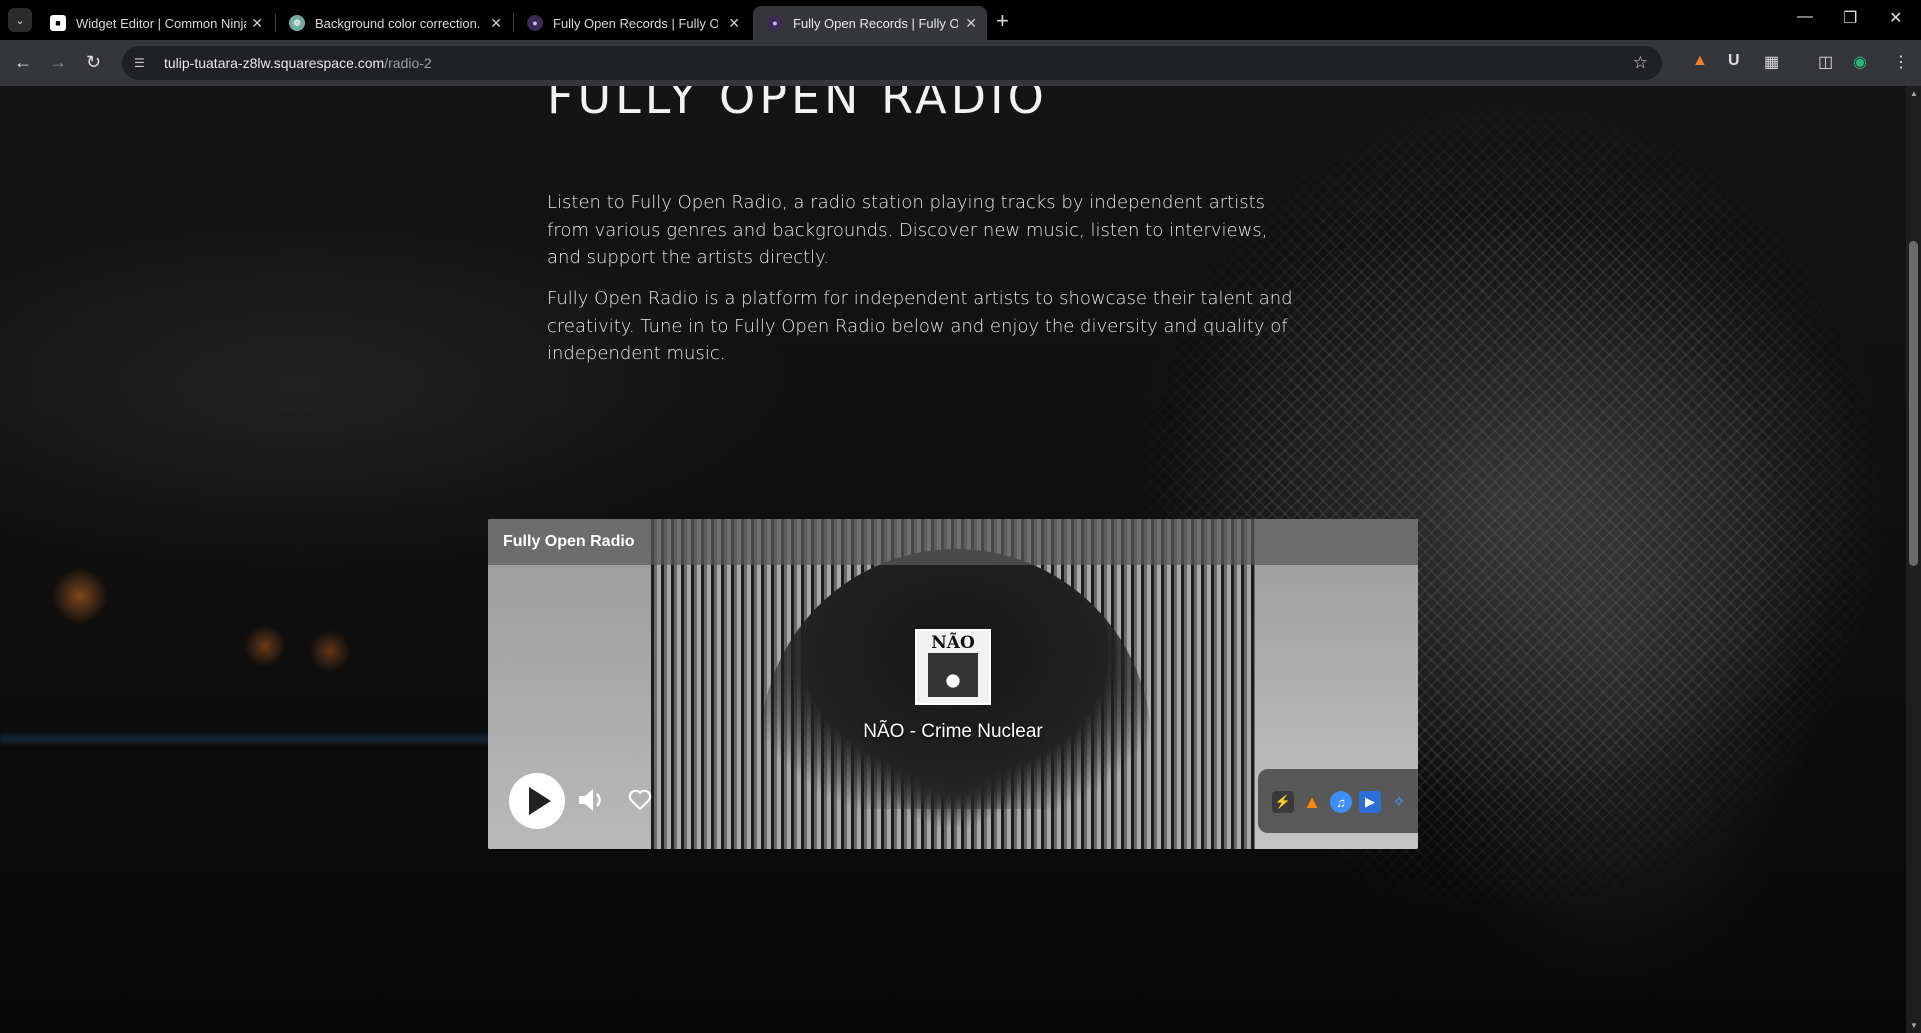  What do you see at coordinates (1913, 403) in the screenshot?
I see `scroll-thumb` at bounding box center [1913, 403].